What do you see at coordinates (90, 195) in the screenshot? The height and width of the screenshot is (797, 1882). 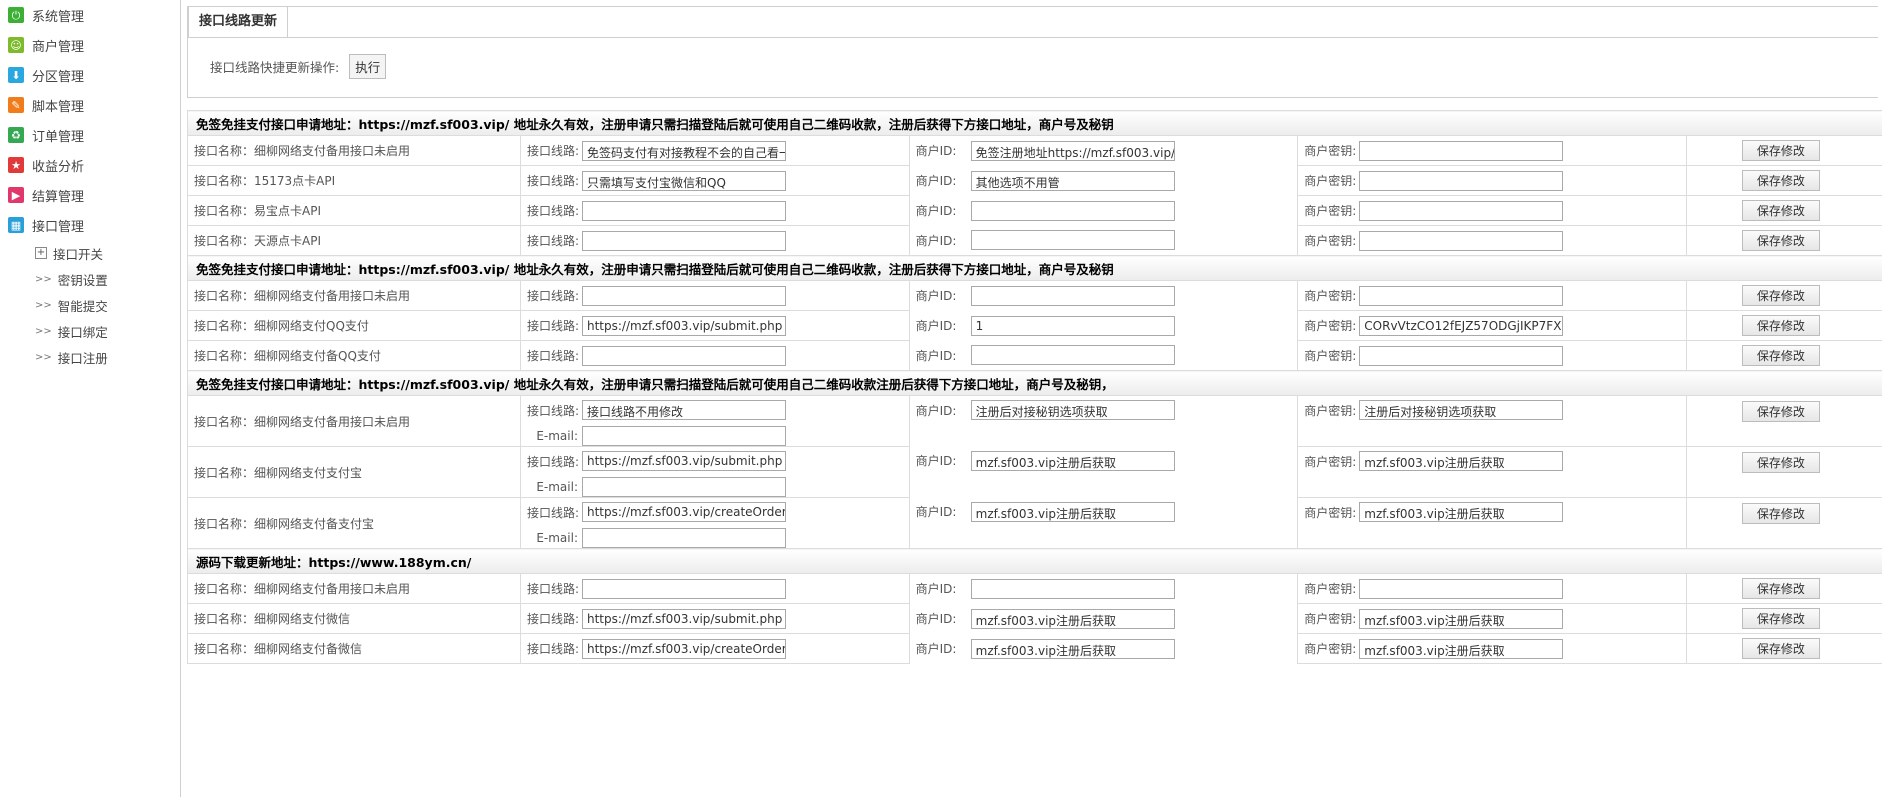 I see `sidebar-item-6: ▶ 结算管理` at bounding box center [90, 195].